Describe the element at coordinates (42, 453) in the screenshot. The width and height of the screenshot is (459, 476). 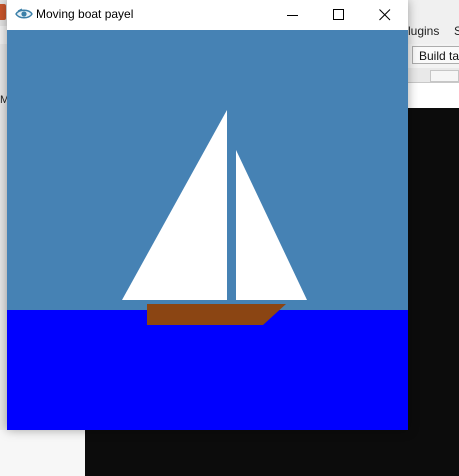
I see `ide-left-panel-lower` at that location.